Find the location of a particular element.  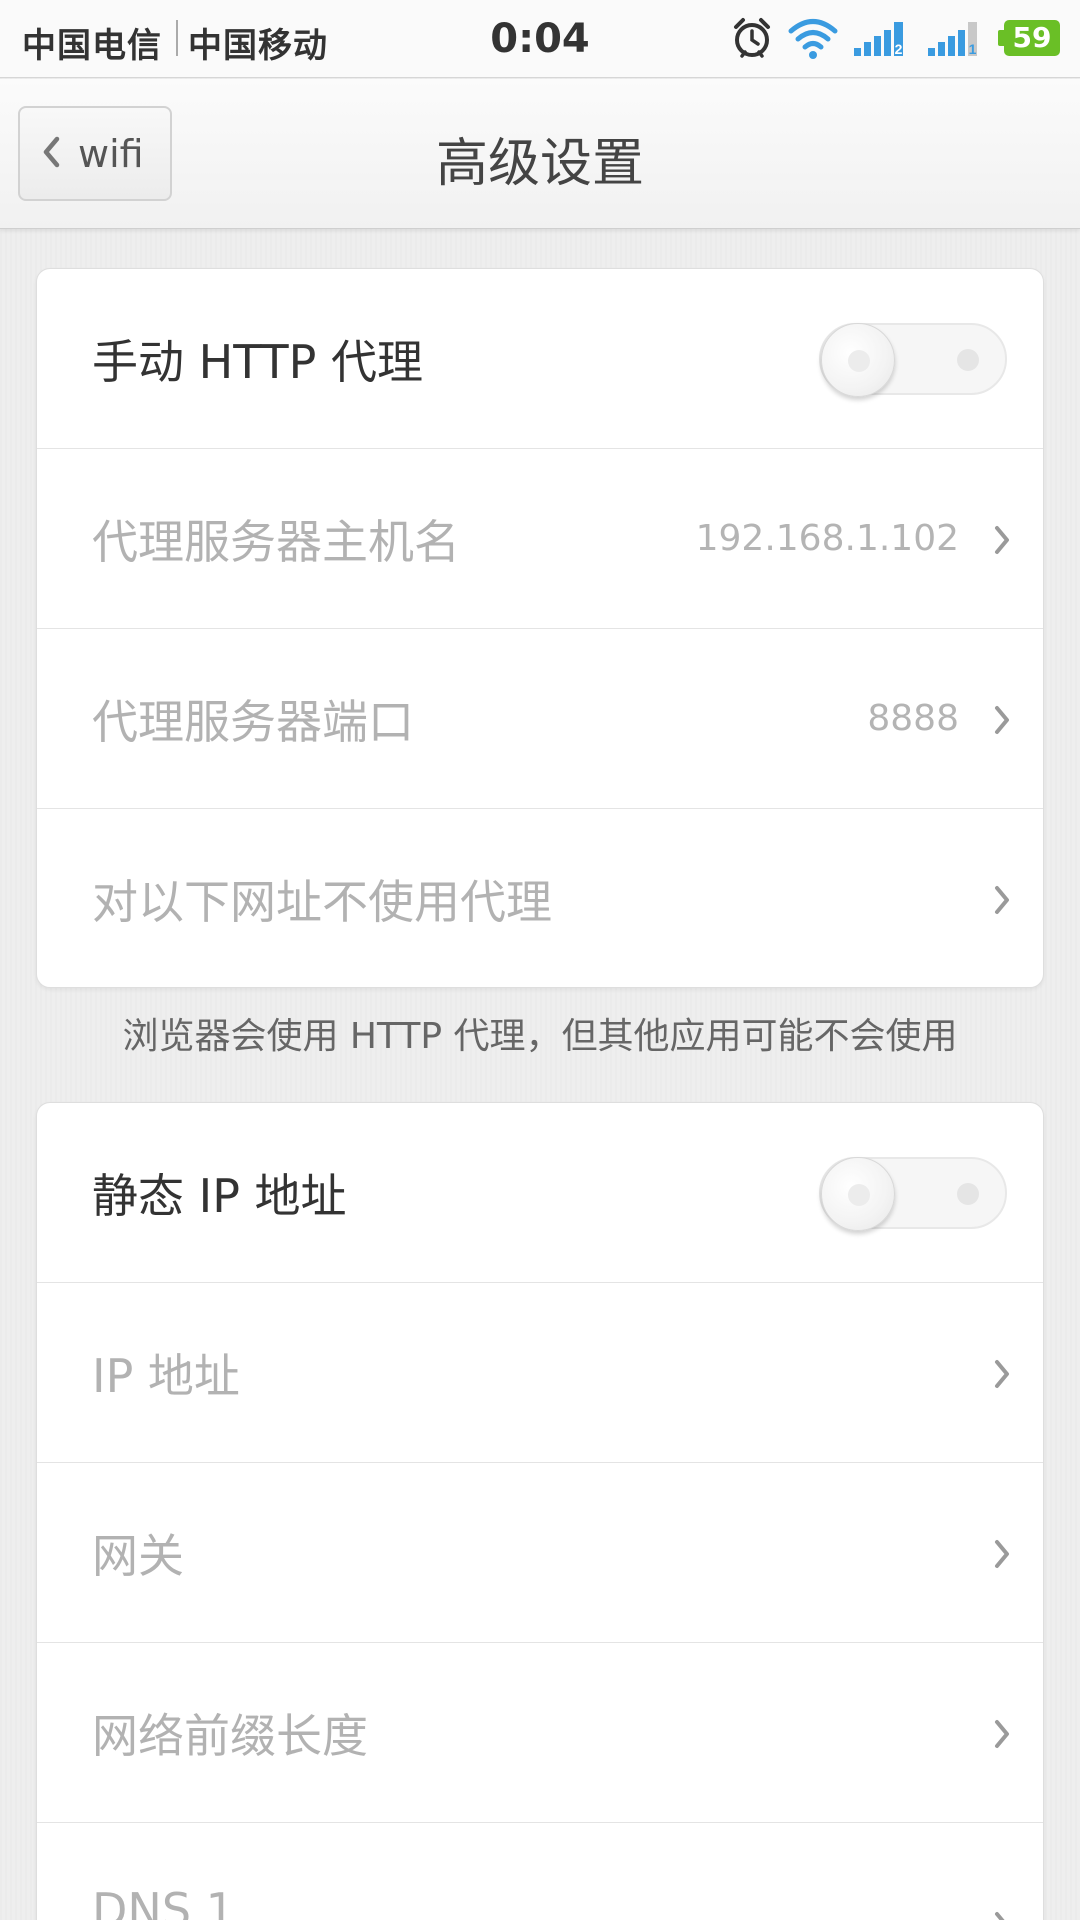

status-bar: 中国电信 中国移动 0:04 2 1 59 is located at coordinates (540, 39).